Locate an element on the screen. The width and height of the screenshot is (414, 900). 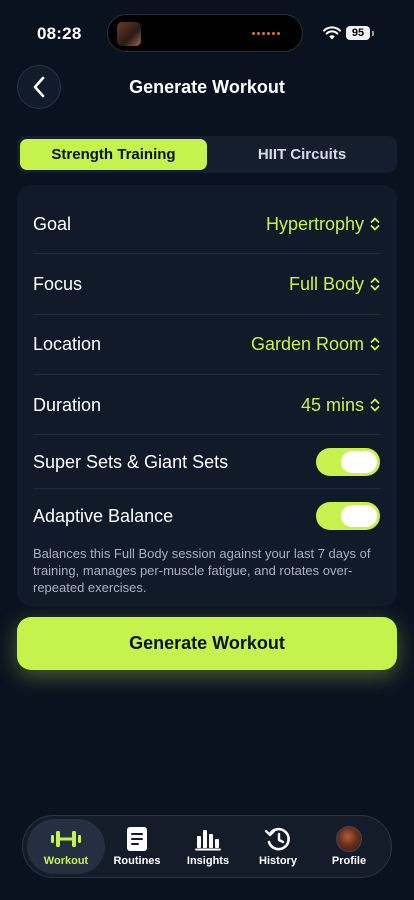
tab-workout: Workout is located at coordinates (66, 846).